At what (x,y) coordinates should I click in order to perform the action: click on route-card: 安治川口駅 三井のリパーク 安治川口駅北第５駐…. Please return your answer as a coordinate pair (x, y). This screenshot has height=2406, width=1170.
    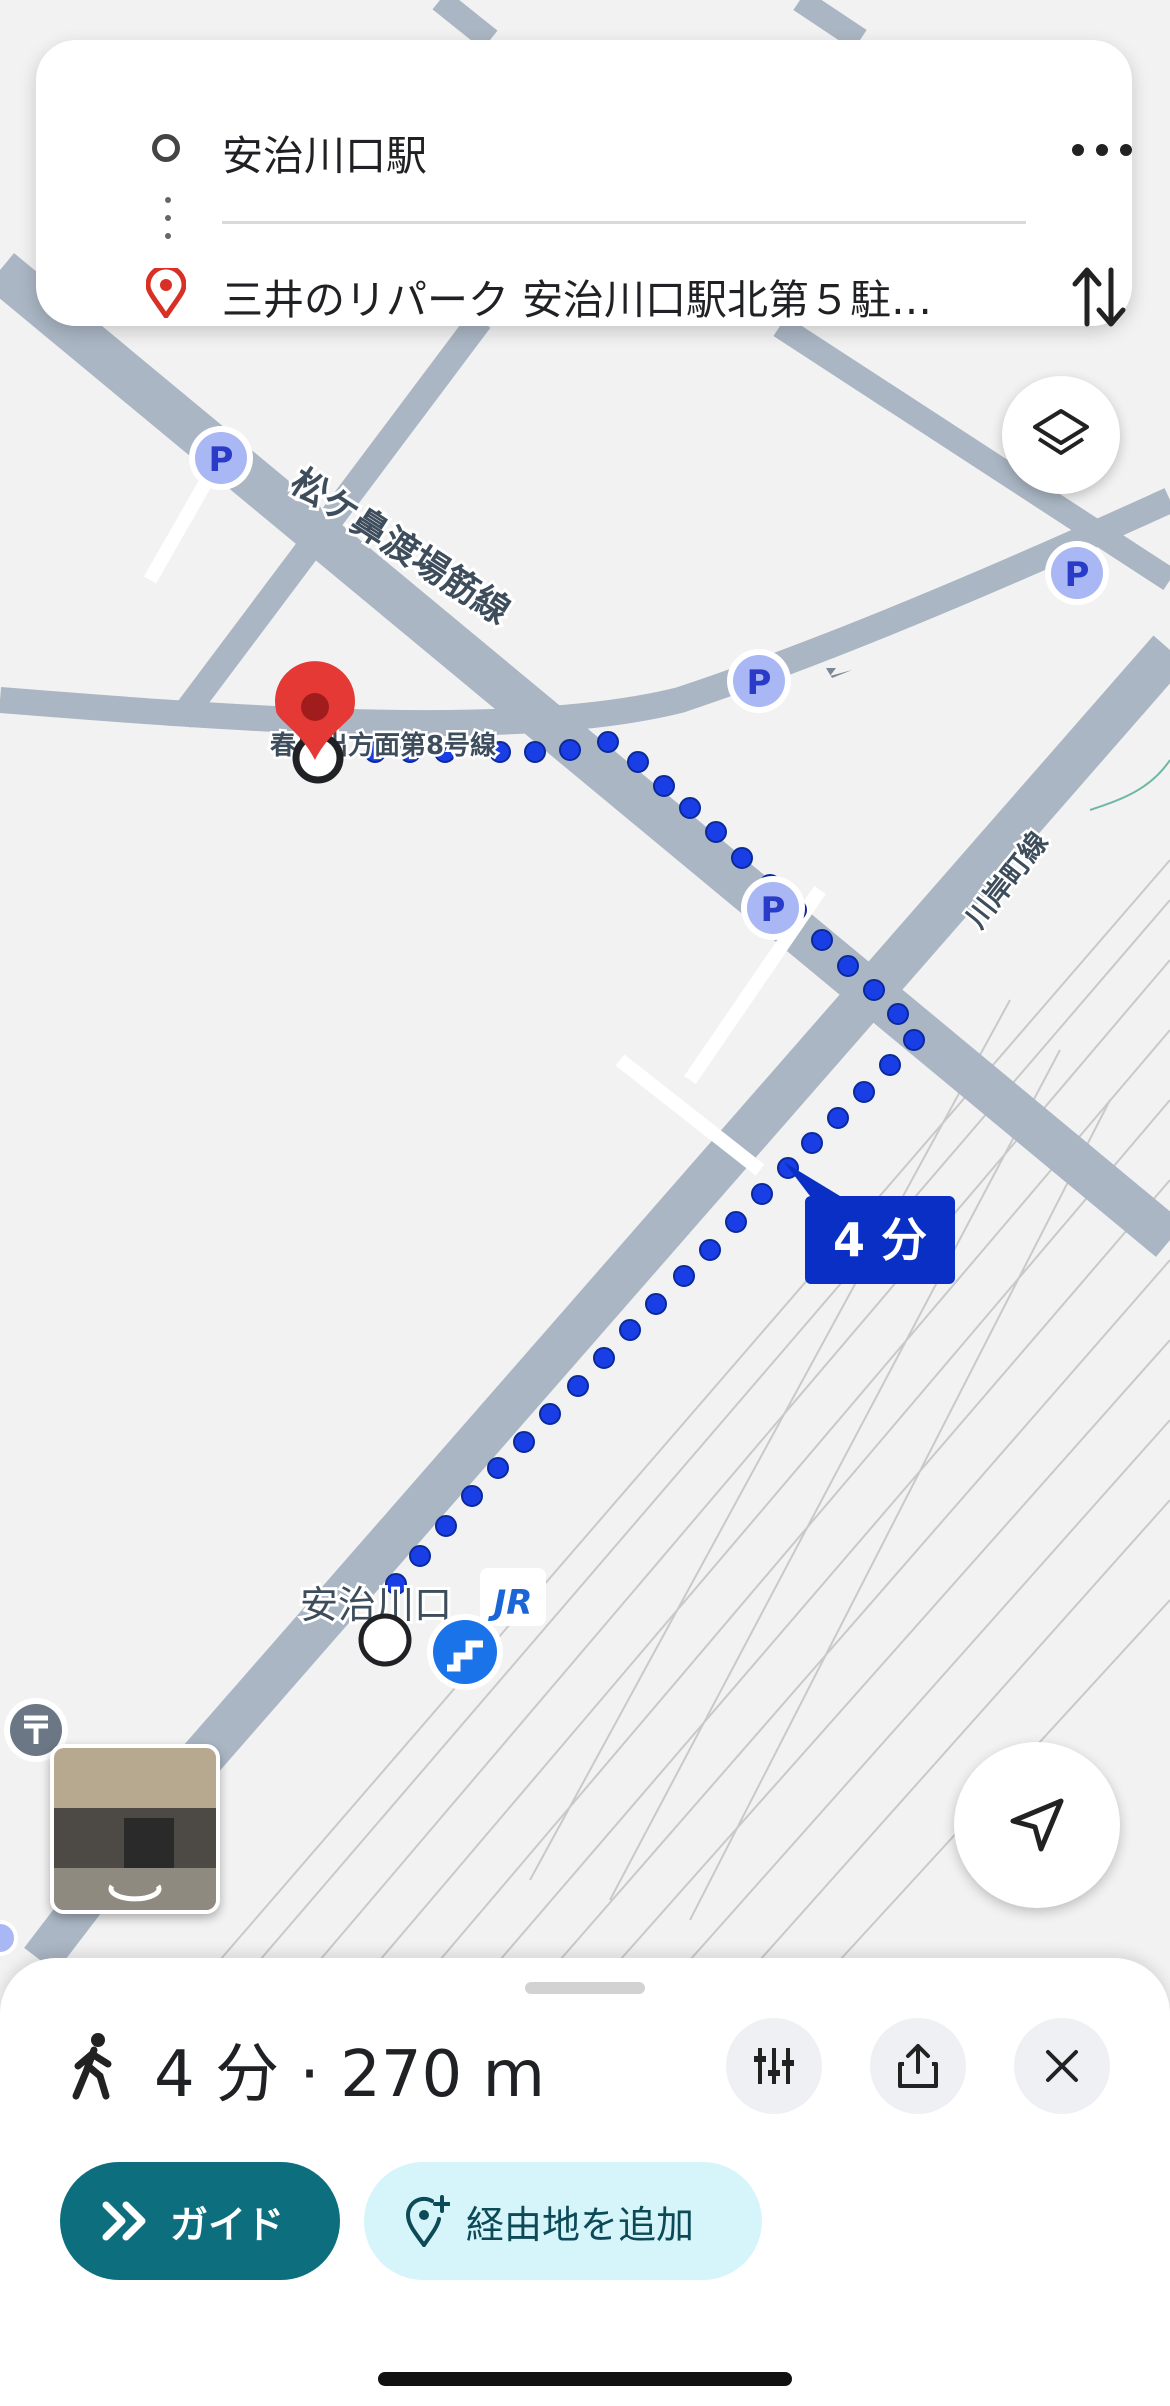
    Looking at the image, I should click on (584, 183).